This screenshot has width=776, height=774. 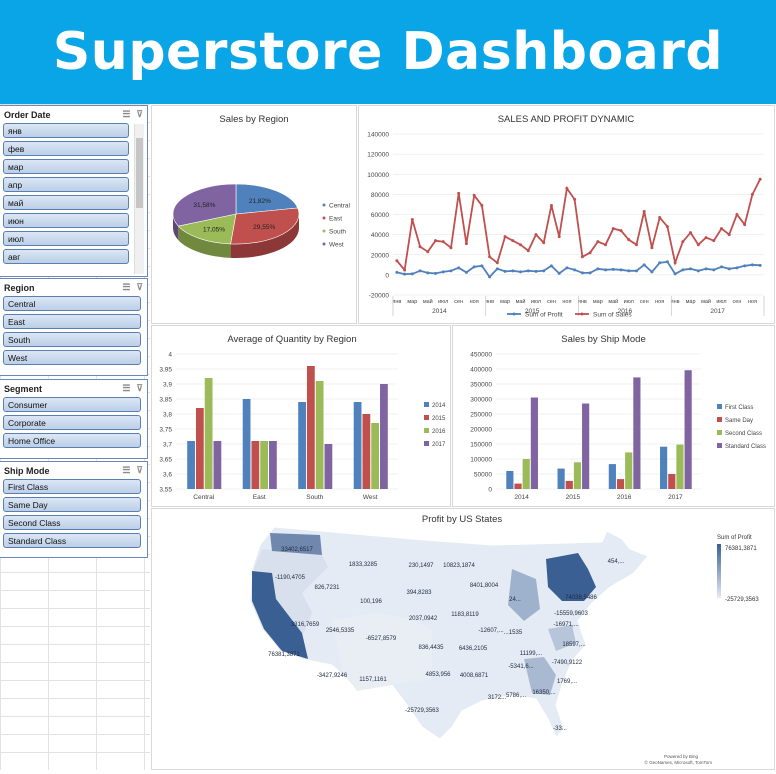 What do you see at coordinates (664, 467) in the screenshot?
I see `bar-first-class` at bounding box center [664, 467].